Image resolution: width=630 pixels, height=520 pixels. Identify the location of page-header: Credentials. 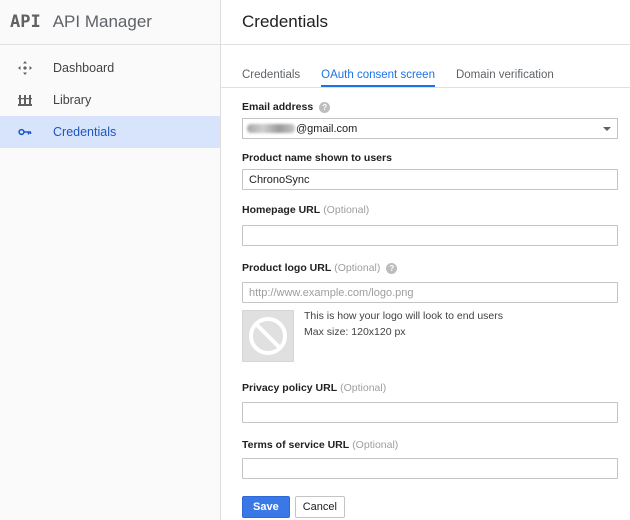
(425, 22).